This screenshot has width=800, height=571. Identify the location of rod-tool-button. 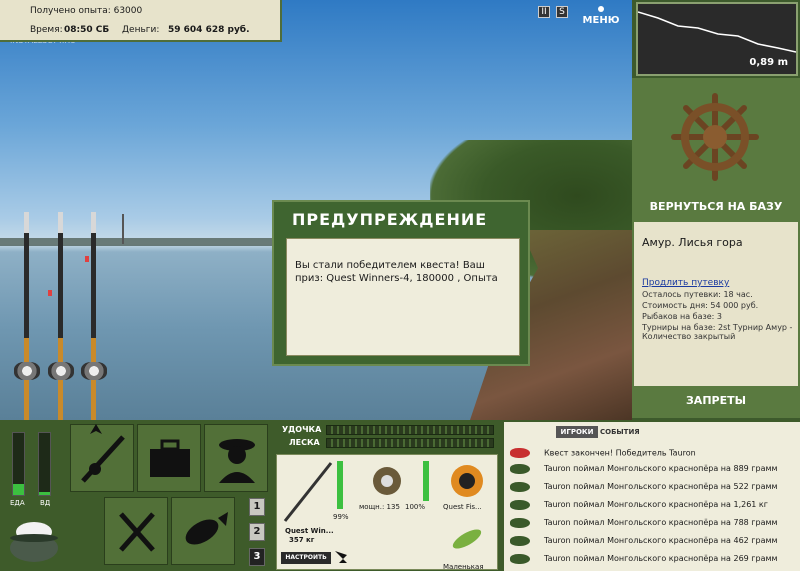
(102, 458).